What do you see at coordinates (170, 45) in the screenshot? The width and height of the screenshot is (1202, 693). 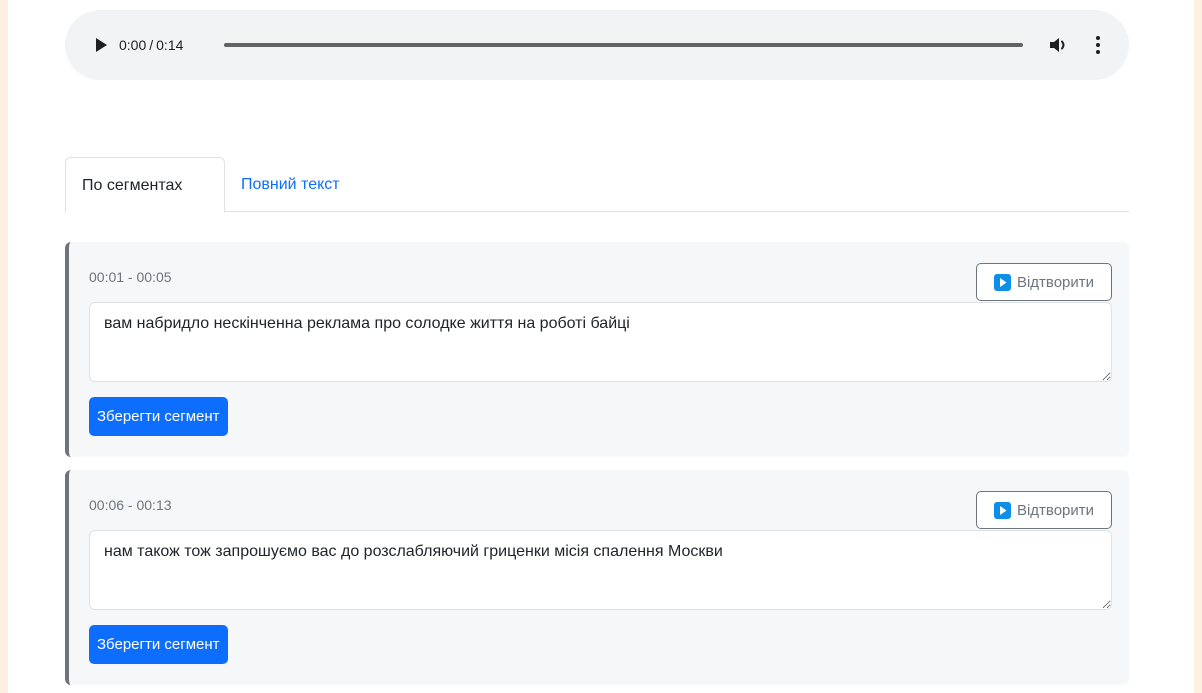 I see `audio-duration: 0:14` at bounding box center [170, 45].